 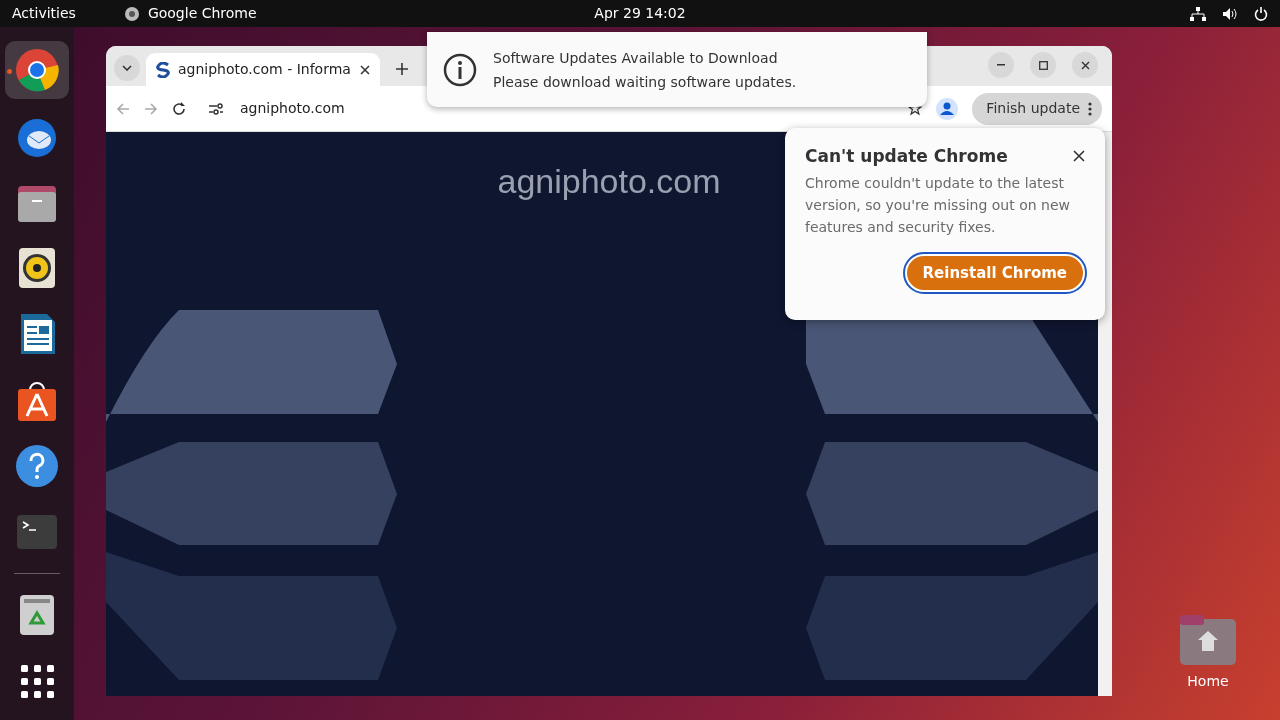 I want to click on popup-title: Can't update Chrome, so click(x=906, y=156).